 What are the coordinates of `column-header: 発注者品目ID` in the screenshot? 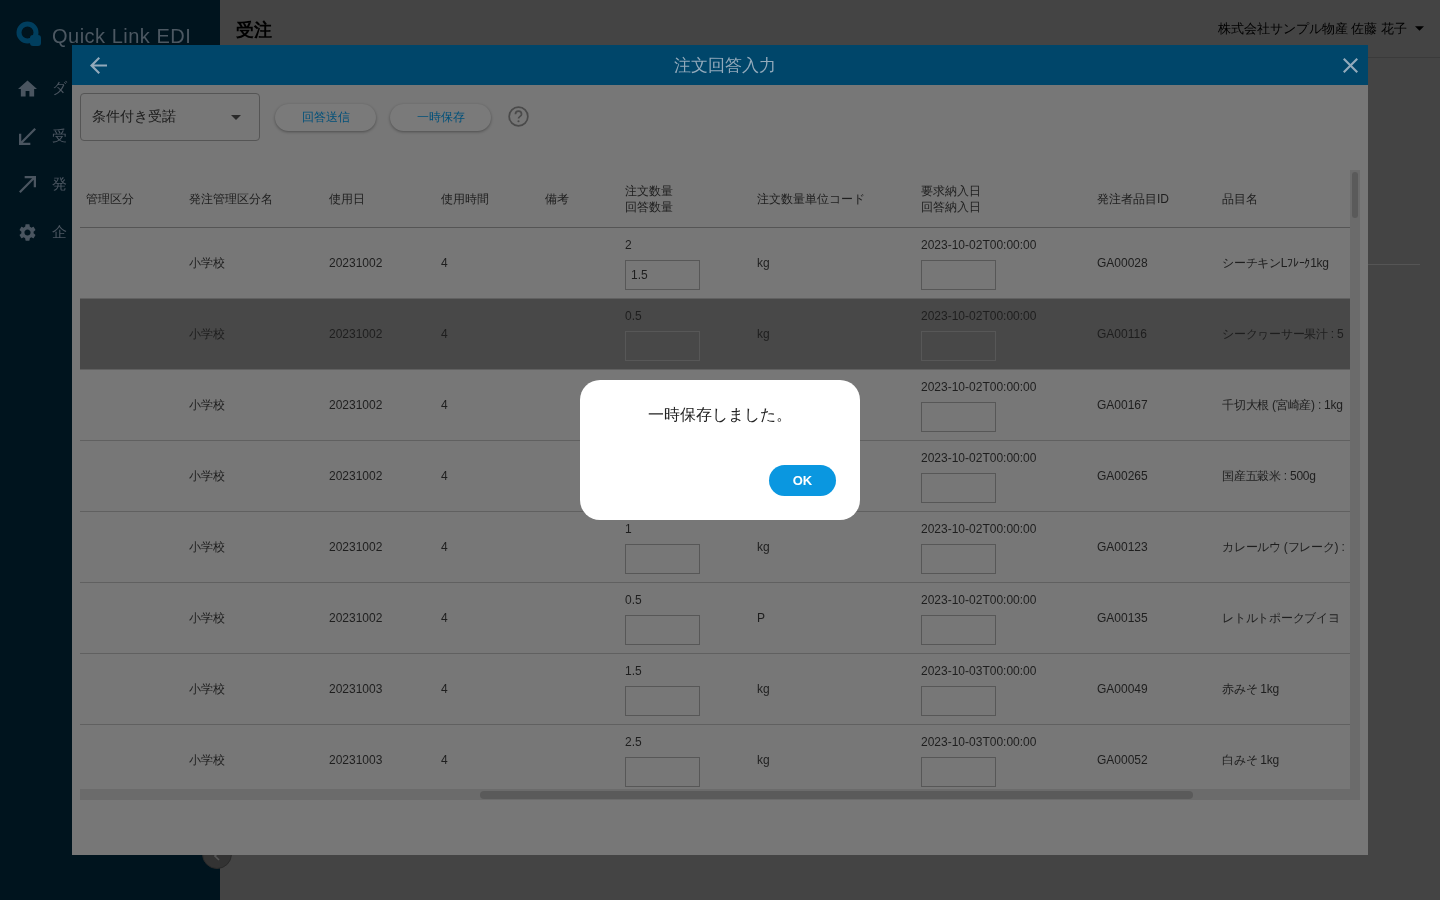 It's located at (1133, 198).